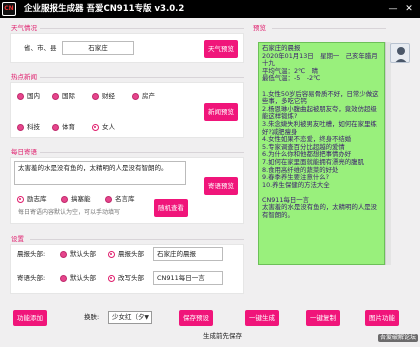 The height and width of the screenshot is (347, 420). Describe the element at coordinates (83, 278) in the screenshot. I see `quote-header-default-label: 默认头部` at that location.